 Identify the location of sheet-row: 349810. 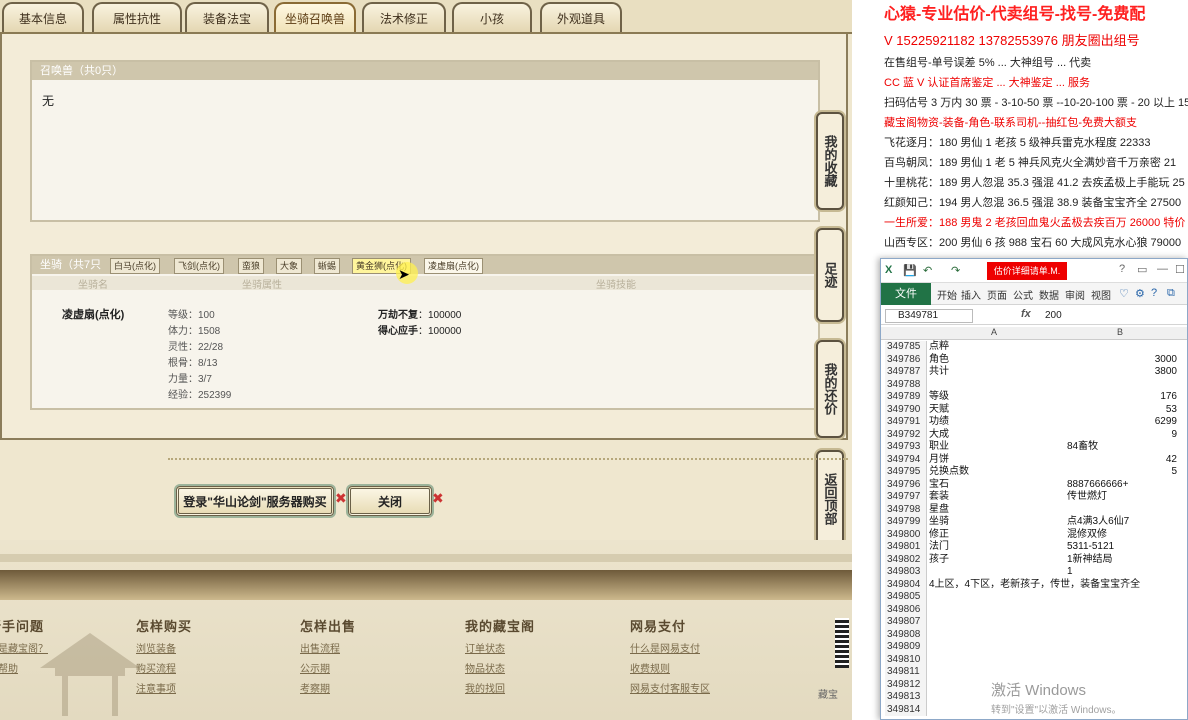
(1034, 659).